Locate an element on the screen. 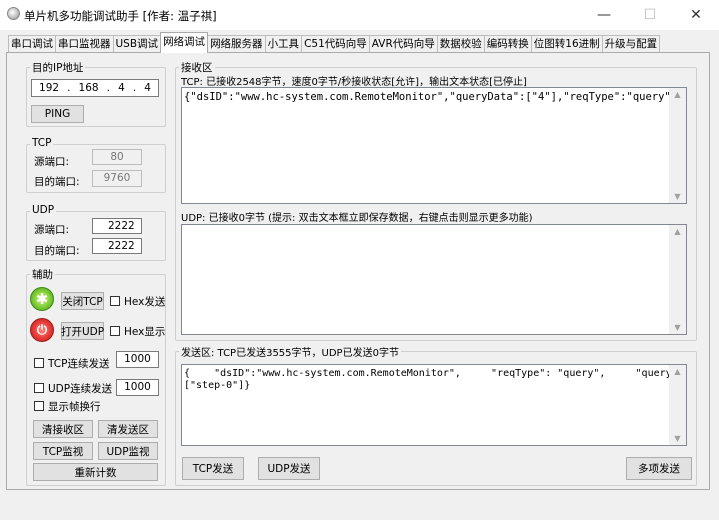  tcp-dest-port-field: 9760 is located at coordinates (117, 178).